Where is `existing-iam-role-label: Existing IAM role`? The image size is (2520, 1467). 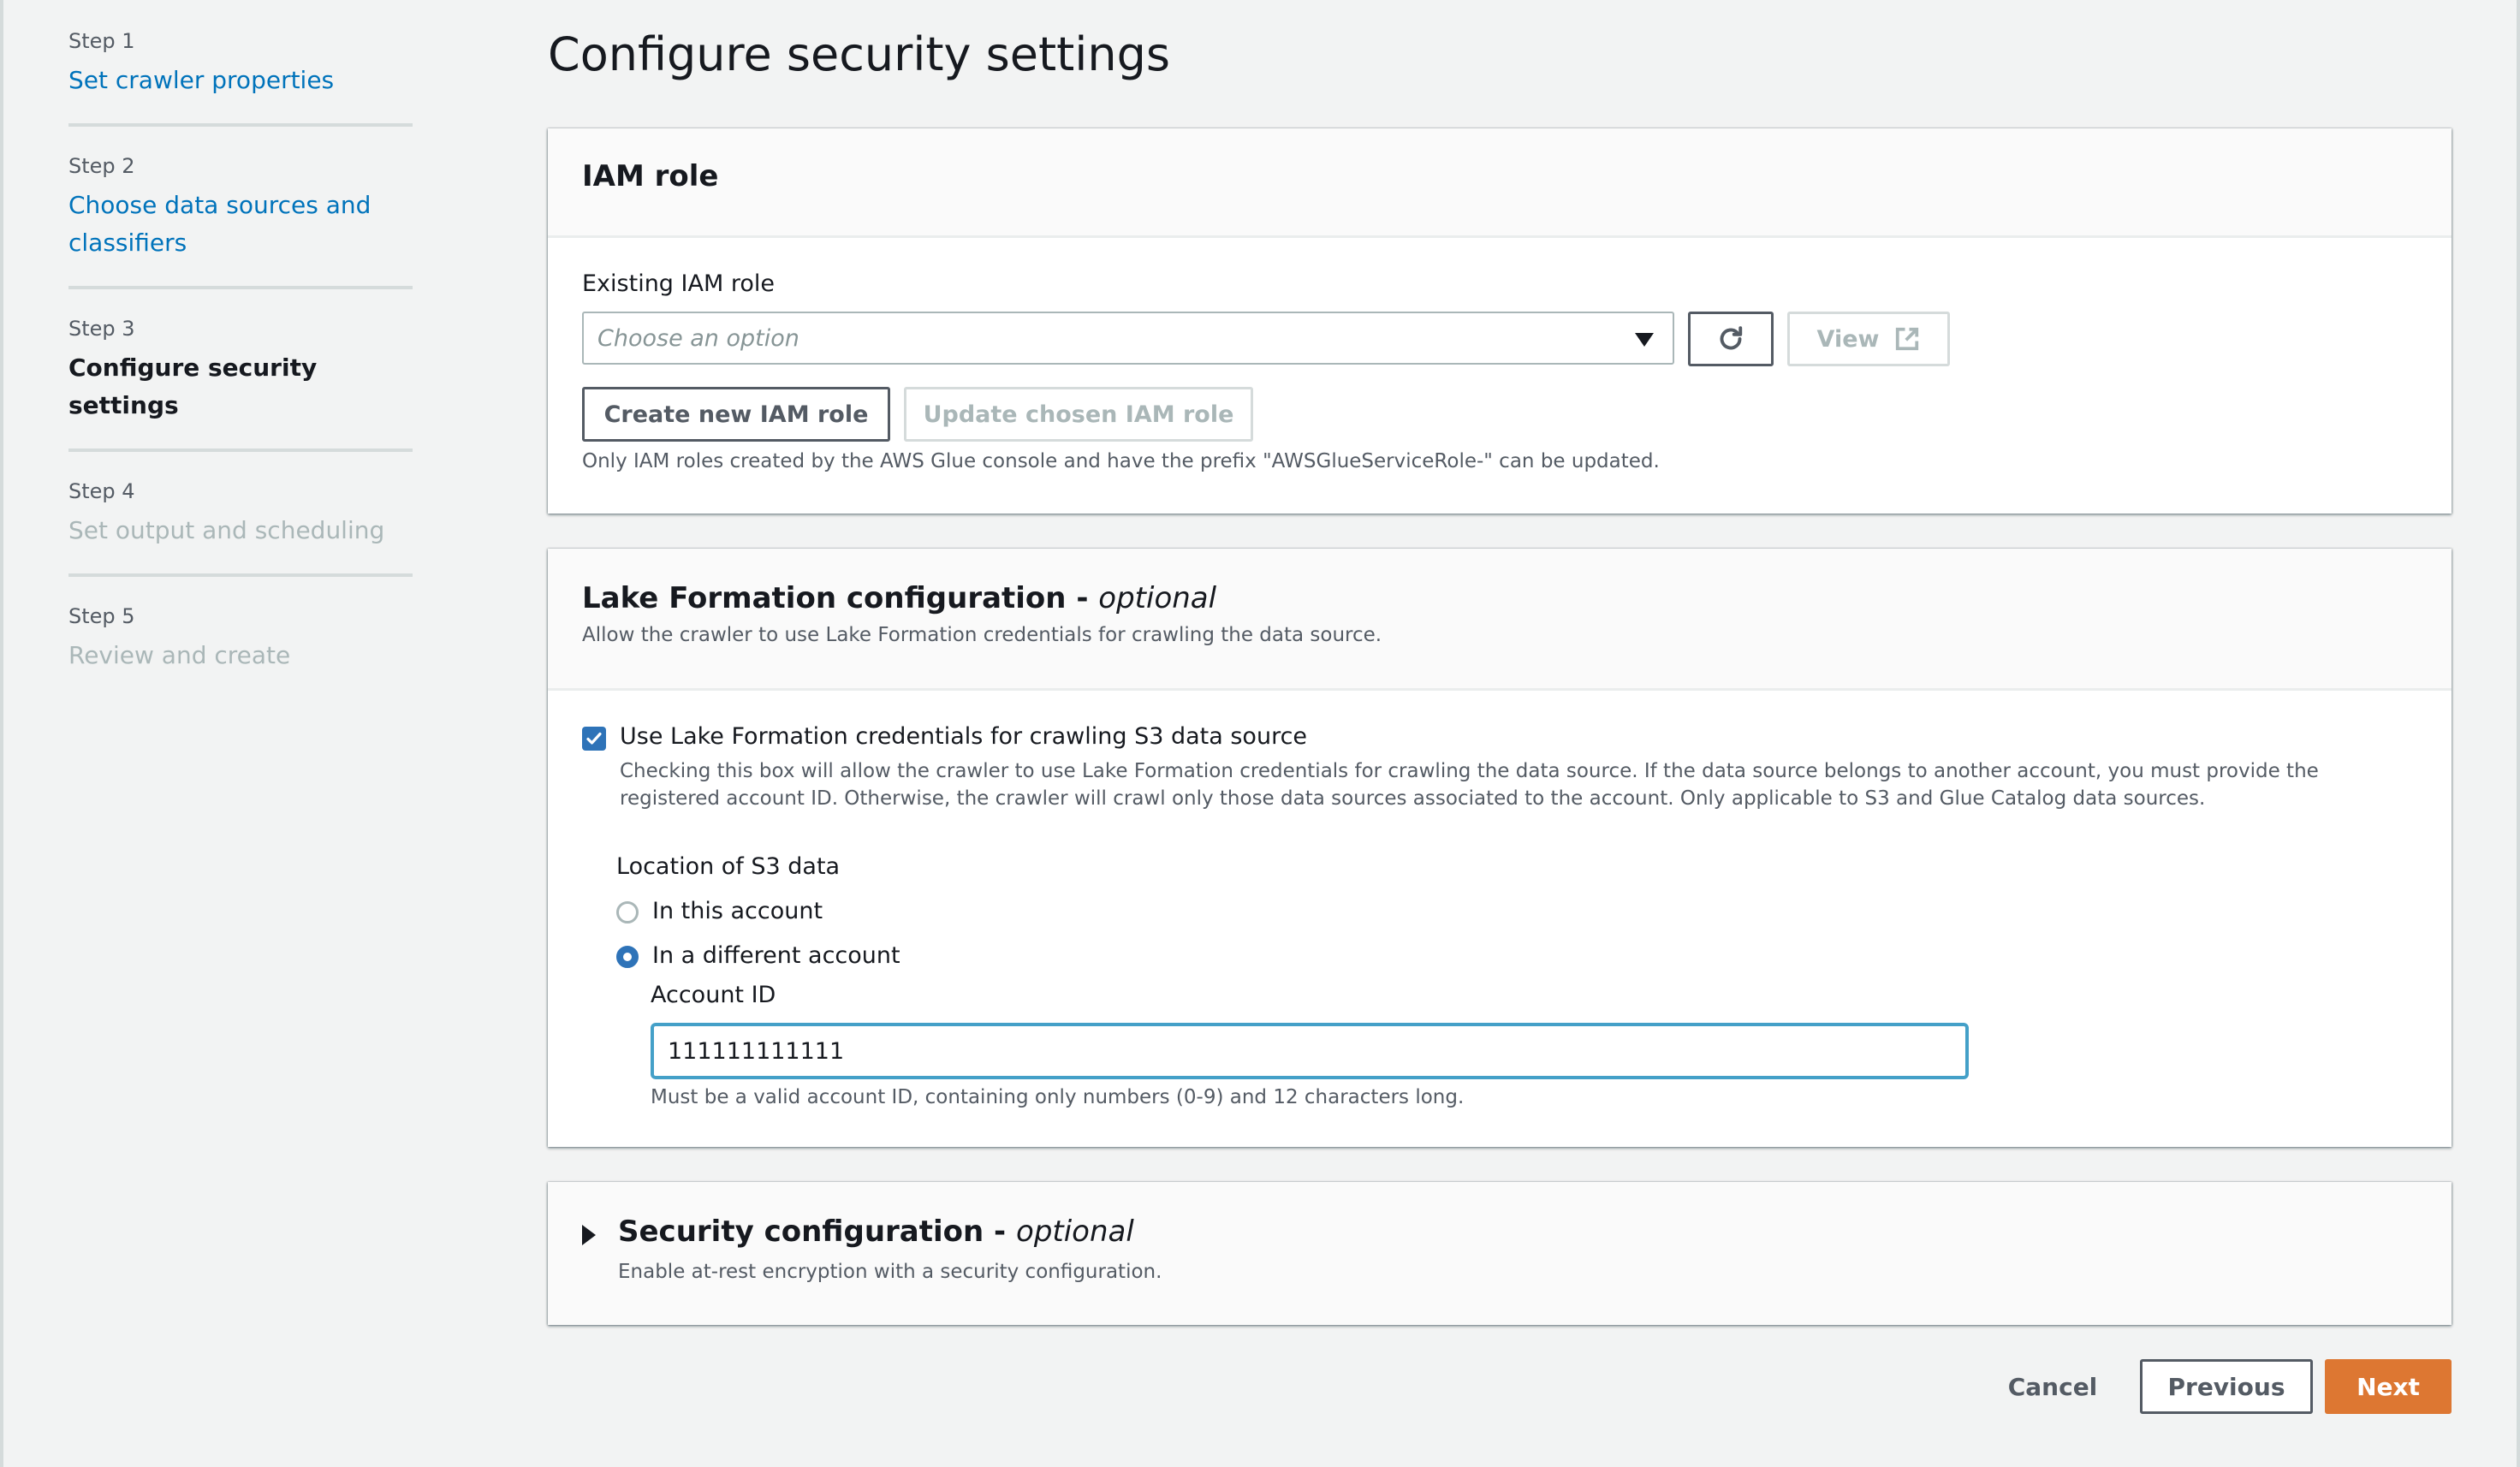
existing-iam-role-label: Existing IAM role is located at coordinates (678, 283).